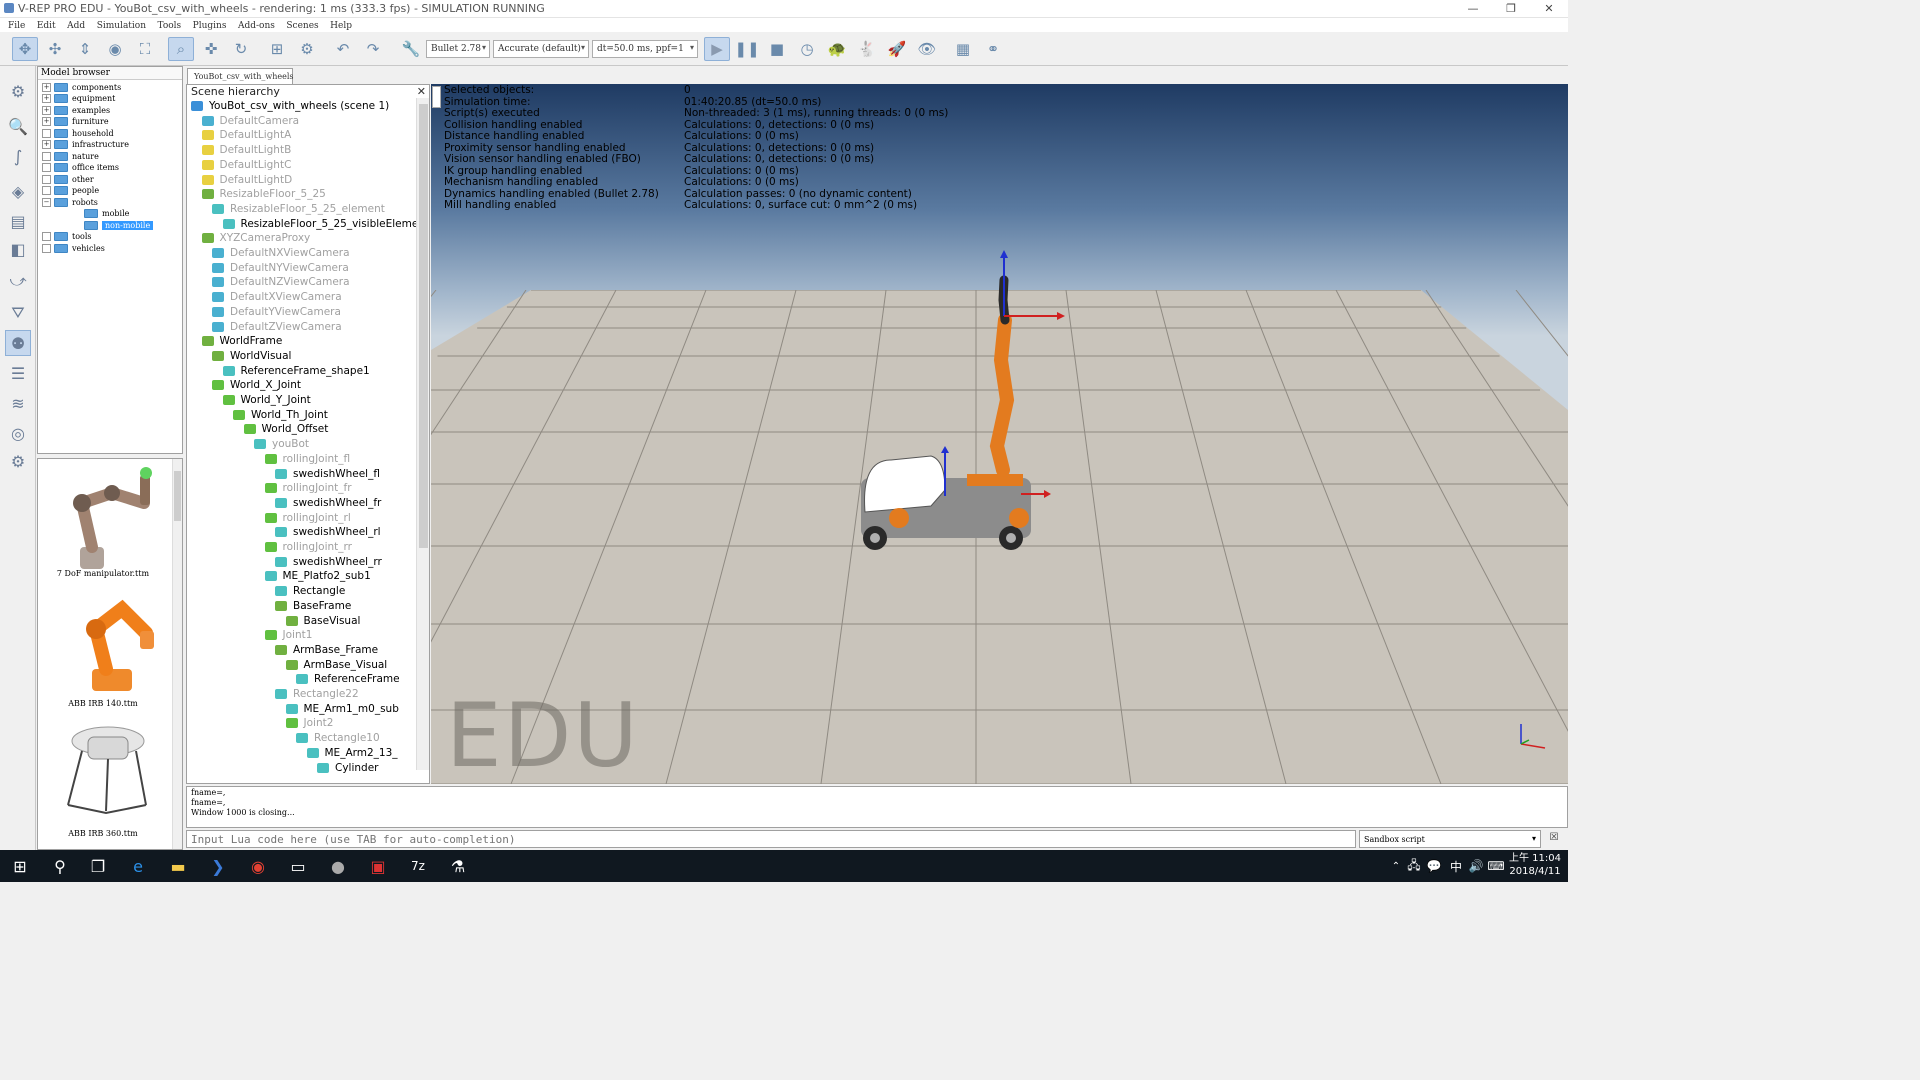  Describe the element at coordinates (18, 249) in the screenshot. I see `shape-edit-icon: ◧` at that location.